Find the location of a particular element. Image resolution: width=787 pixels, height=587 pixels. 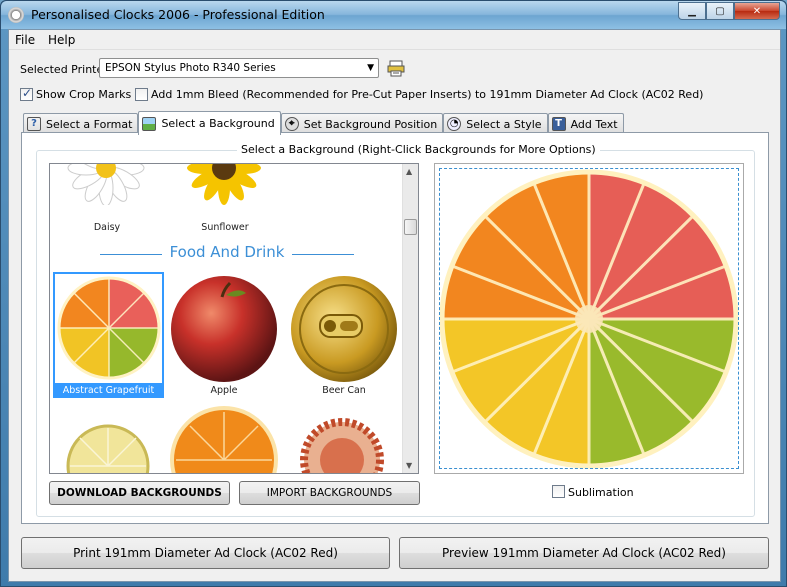

import-backgrounds-button: IMPORT BACKGROUNDS is located at coordinates (329, 493).